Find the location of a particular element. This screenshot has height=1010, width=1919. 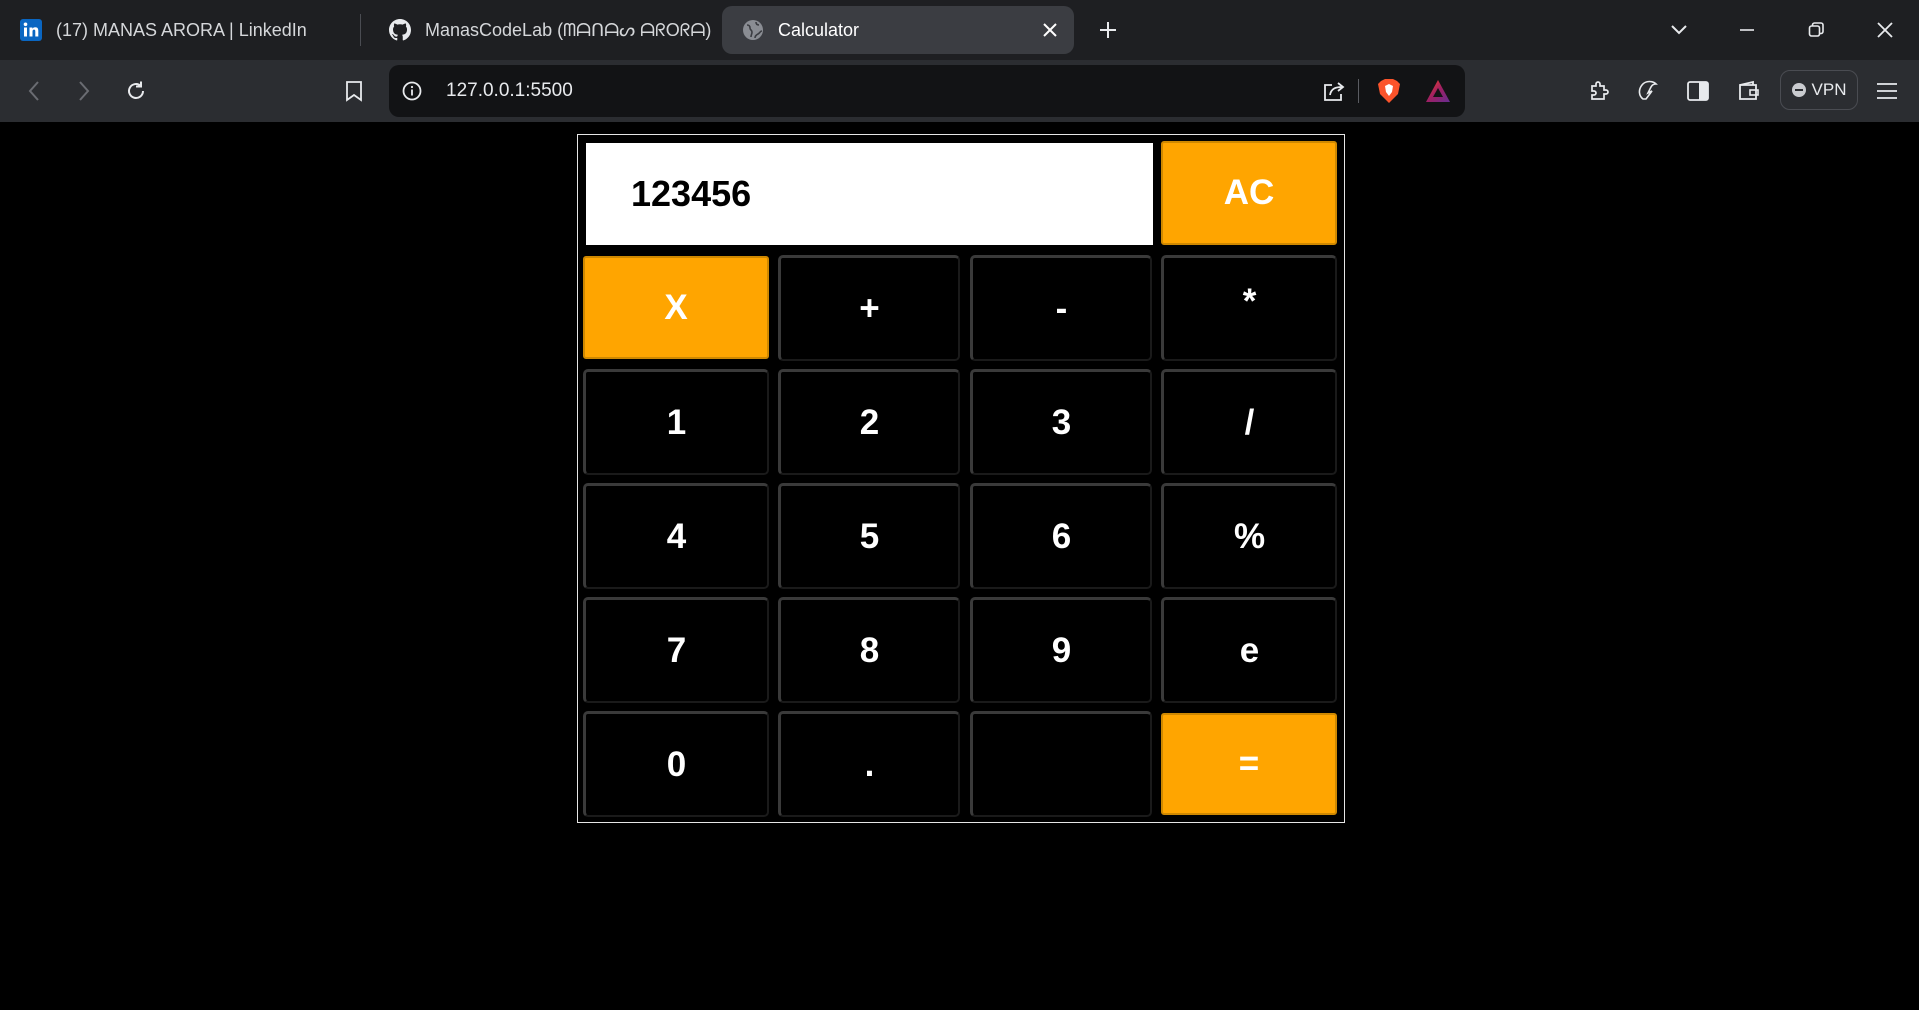

close-tab-icon is located at coordinates (1050, 30).